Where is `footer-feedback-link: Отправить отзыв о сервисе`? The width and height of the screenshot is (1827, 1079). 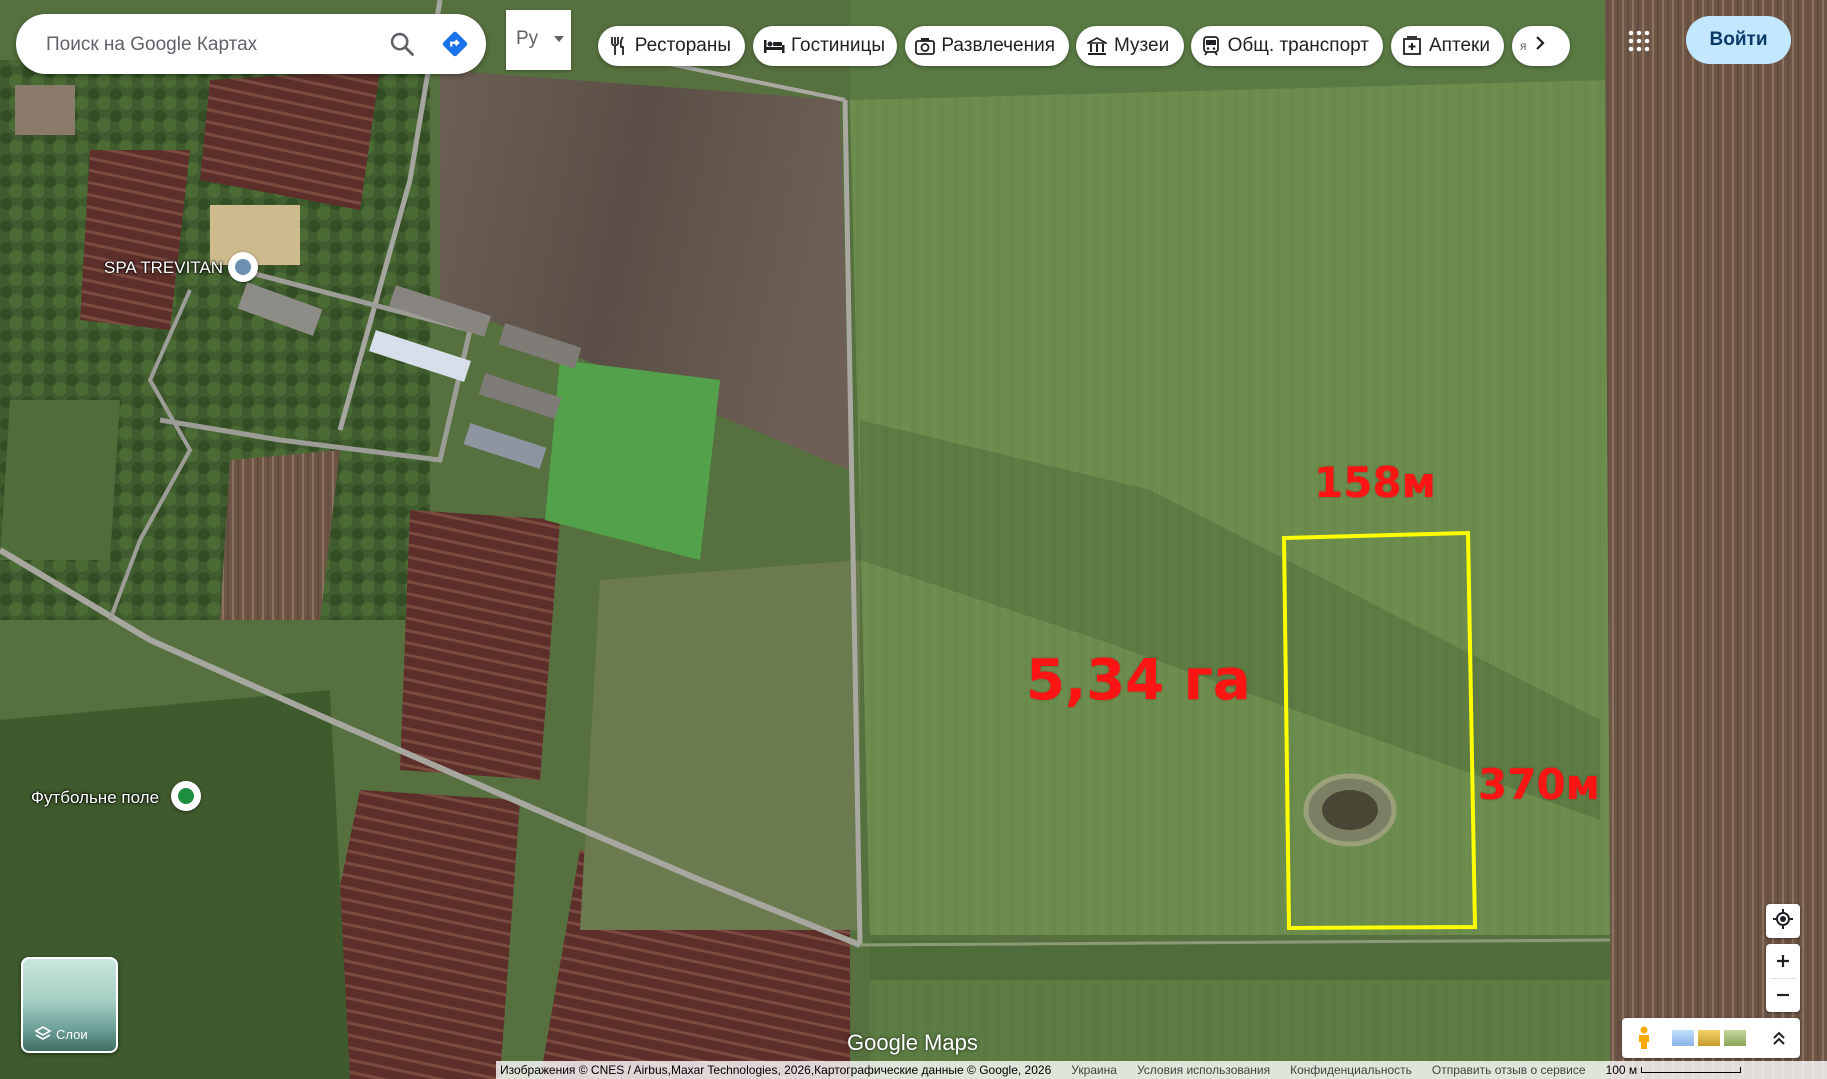 footer-feedback-link: Отправить отзыв о сервисе is located at coordinates (1509, 1070).